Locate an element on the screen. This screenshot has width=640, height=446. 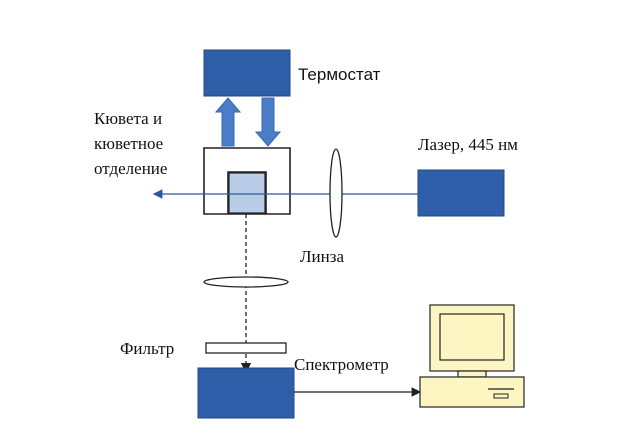
cuvette-label-line3: отделение is located at coordinates (130, 168).